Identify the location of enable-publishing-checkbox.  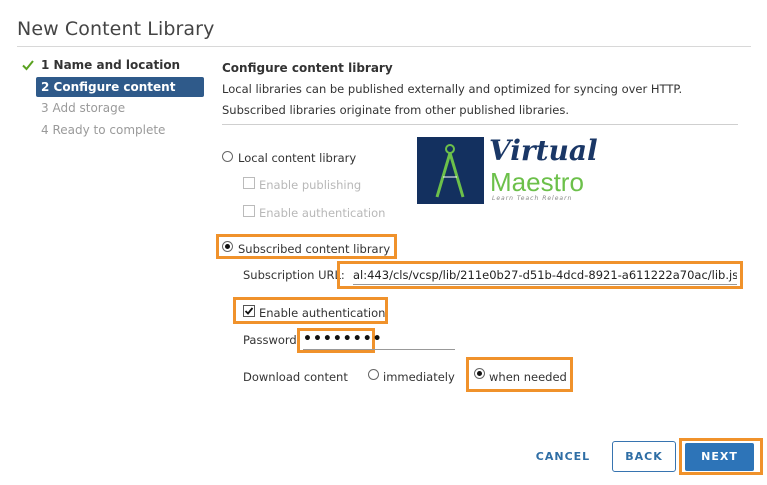
(249, 183).